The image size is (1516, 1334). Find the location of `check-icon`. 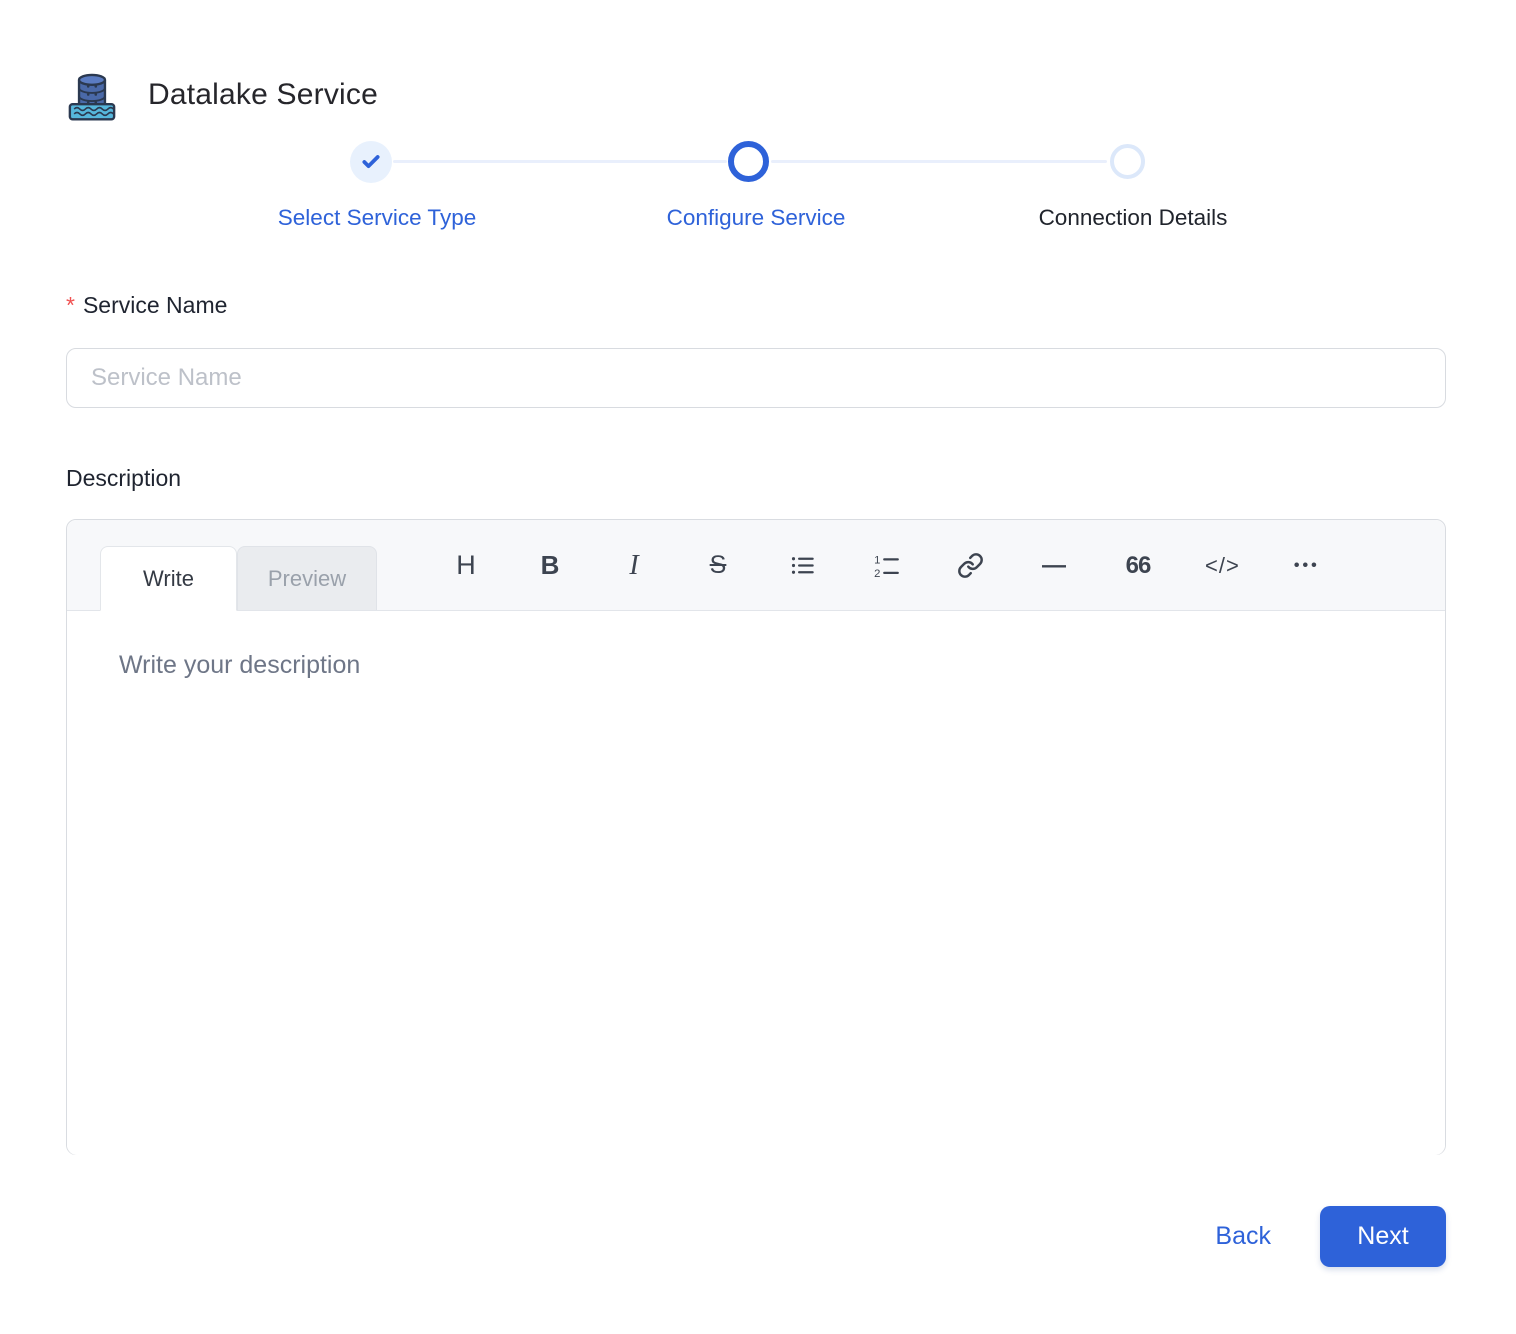

check-icon is located at coordinates (371, 162).